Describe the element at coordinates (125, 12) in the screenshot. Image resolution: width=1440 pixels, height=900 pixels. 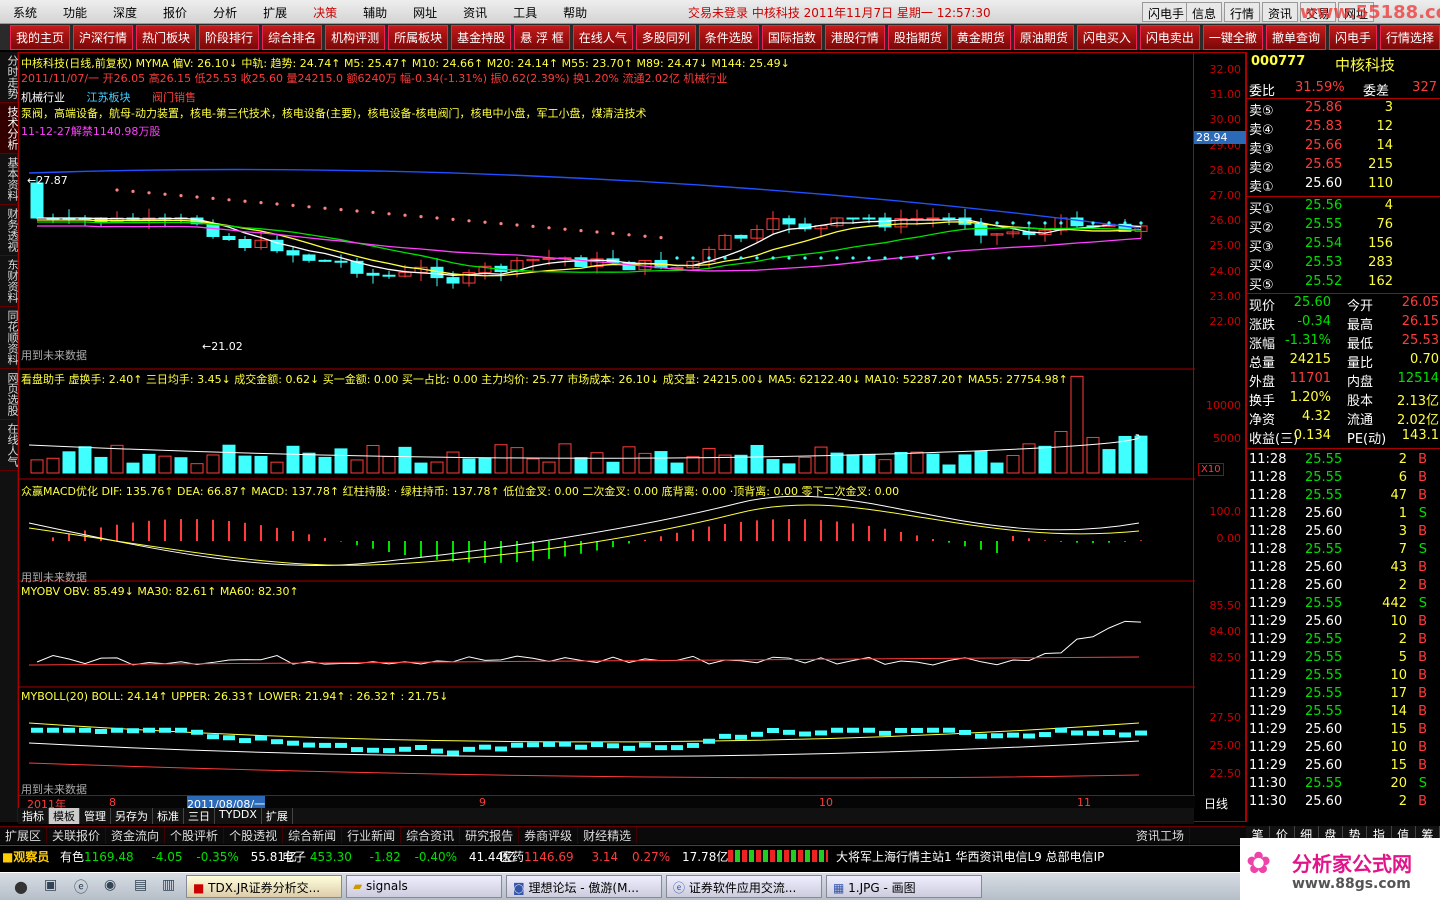
I see `menu-item: 深度` at that location.